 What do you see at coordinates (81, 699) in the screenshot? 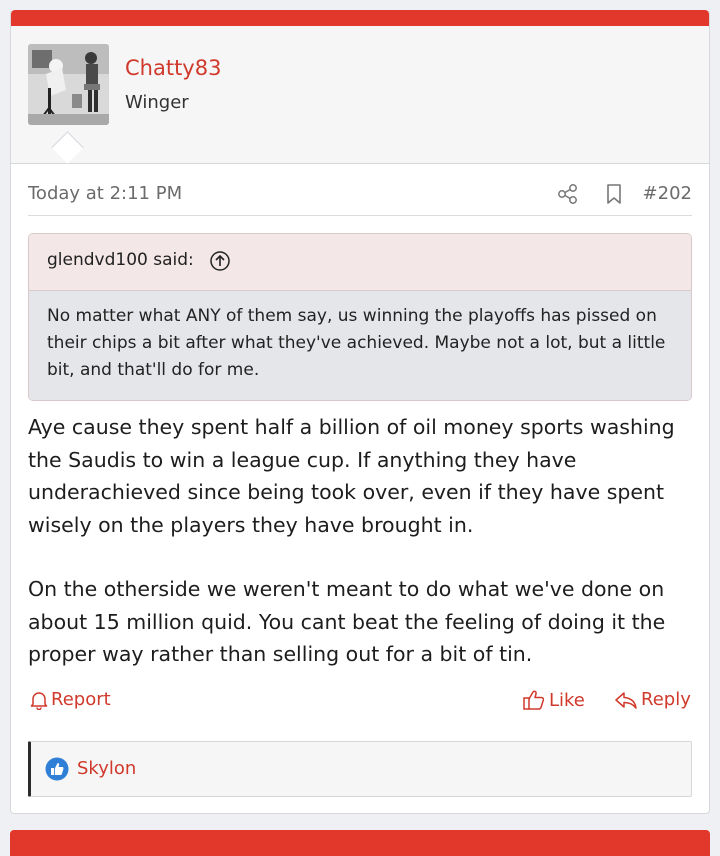
I see `report-label: Report` at bounding box center [81, 699].